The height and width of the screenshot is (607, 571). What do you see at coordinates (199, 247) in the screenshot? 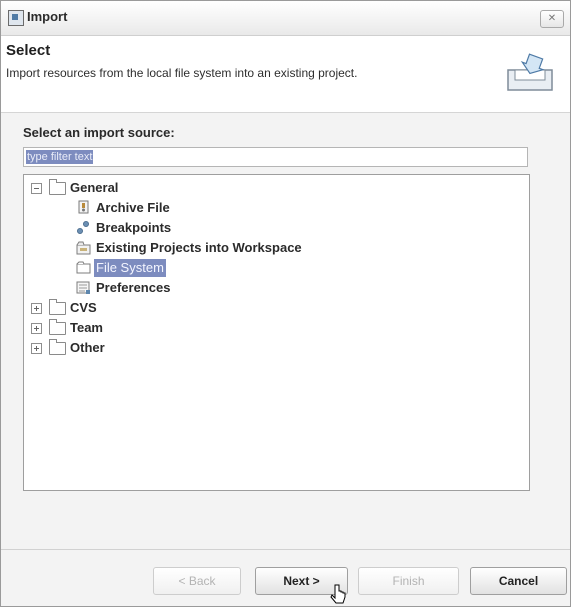
I see `tree-item-label: Existing Projects into Workspace` at bounding box center [199, 247].